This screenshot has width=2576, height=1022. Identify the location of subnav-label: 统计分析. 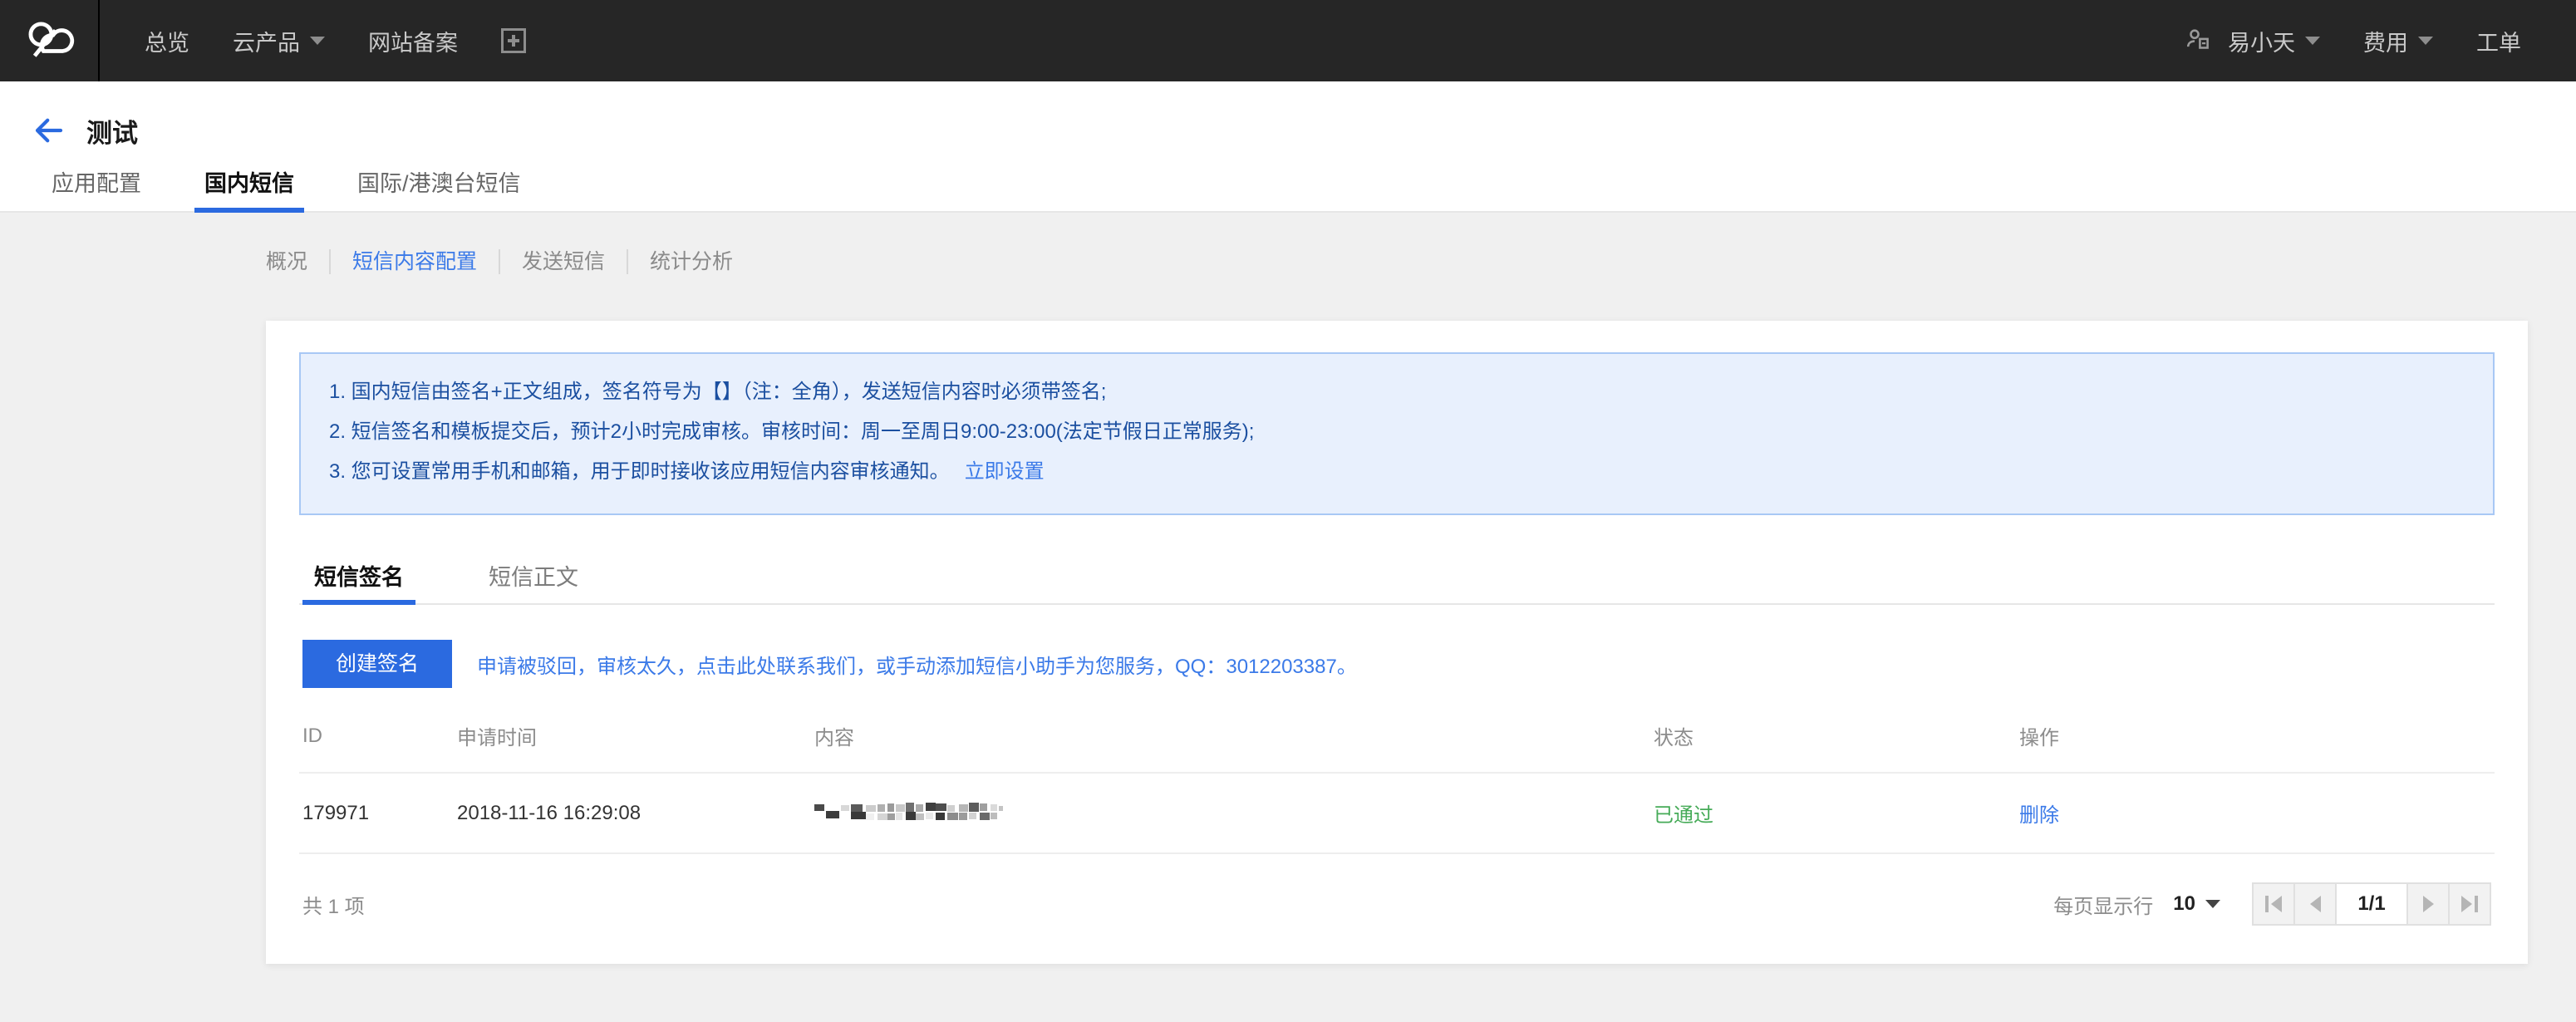
(692, 261).